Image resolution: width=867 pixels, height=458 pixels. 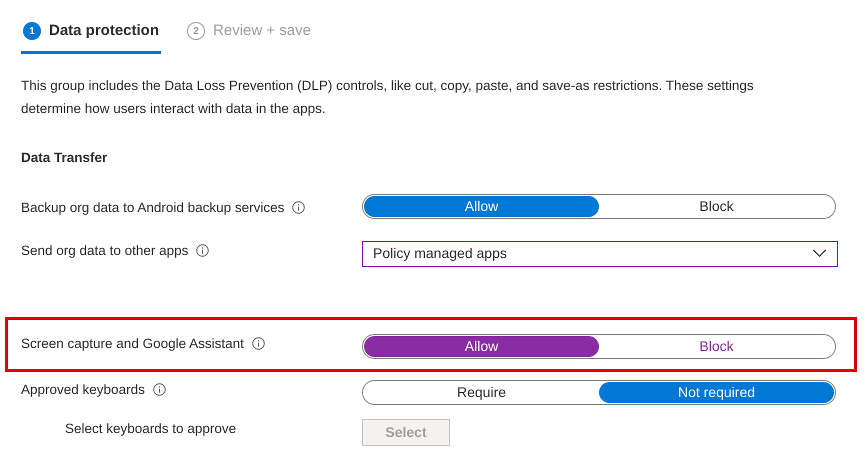 I want to click on step-label: Review + save, so click(x=262, y=31).